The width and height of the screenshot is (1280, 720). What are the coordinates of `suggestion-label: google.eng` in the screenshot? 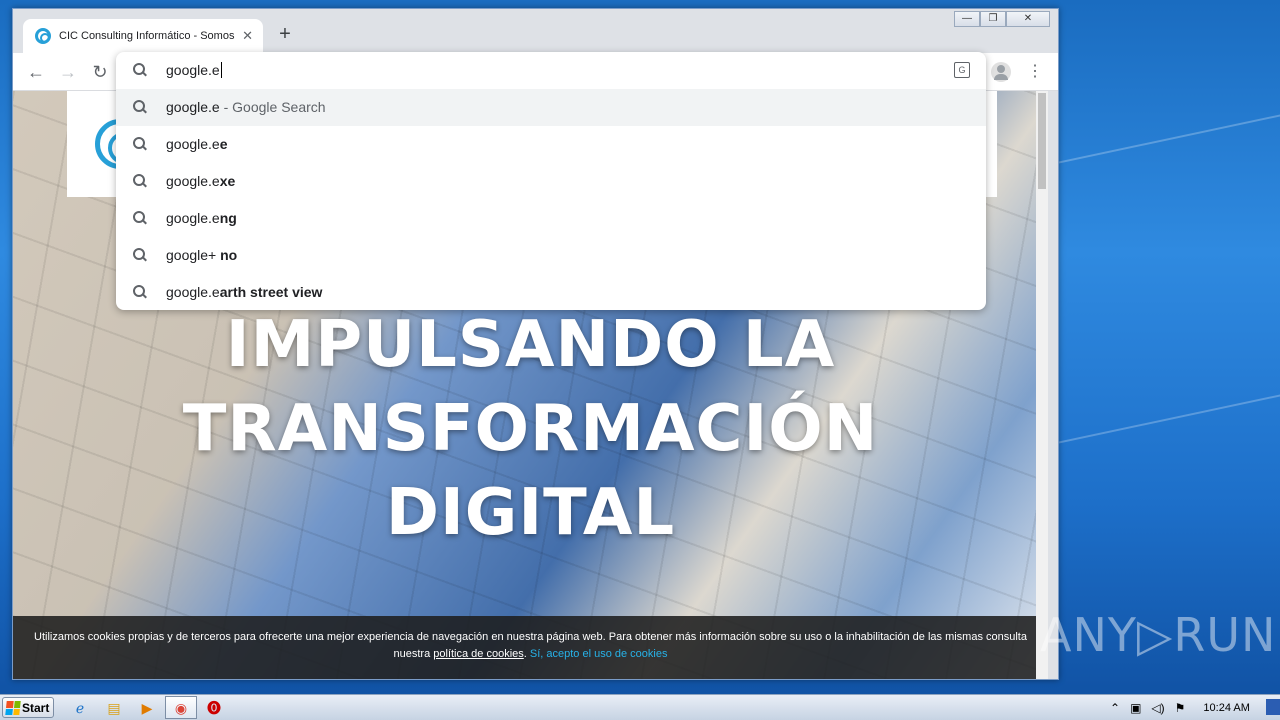 It's located at (201, 218).